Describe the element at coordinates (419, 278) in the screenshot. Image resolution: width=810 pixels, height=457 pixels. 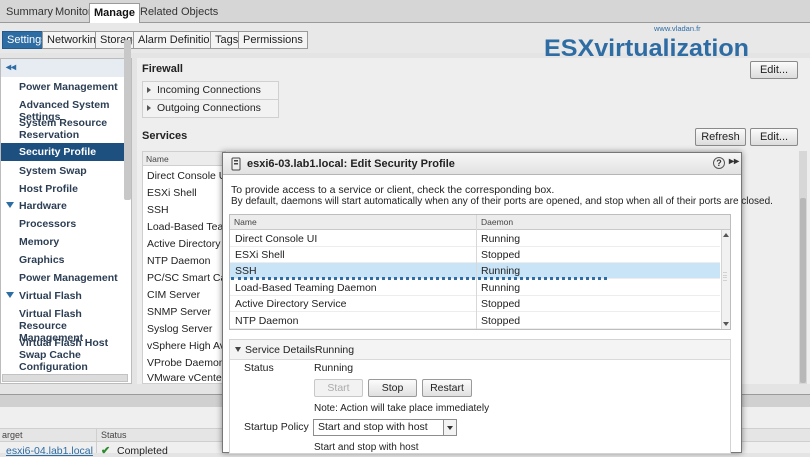
I see `dotted-annotation-line` at that location.